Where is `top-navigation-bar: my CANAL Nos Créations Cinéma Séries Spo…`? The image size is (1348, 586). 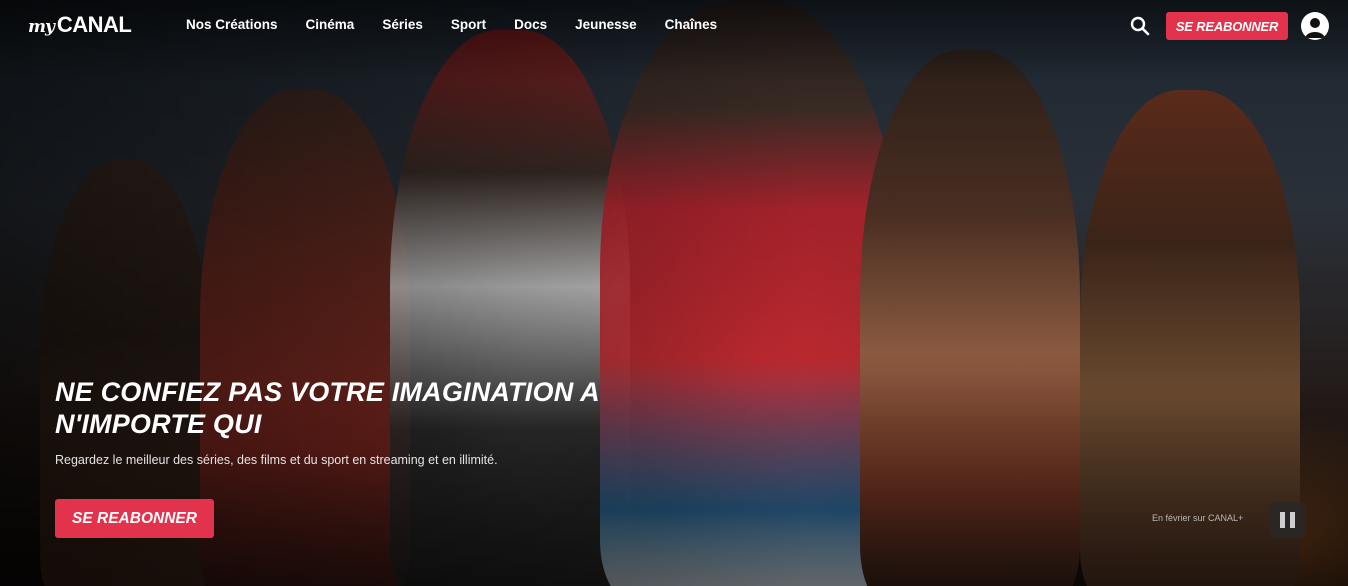
top-navigation-bar: my CANAL Nos Créations Cinéma Séries Spo… is located at coordinates (674, 26).